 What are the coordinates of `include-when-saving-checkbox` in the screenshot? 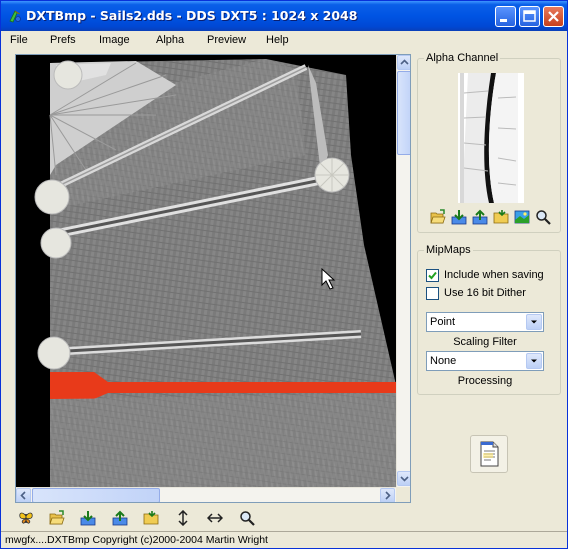 It's located at (432, 275).